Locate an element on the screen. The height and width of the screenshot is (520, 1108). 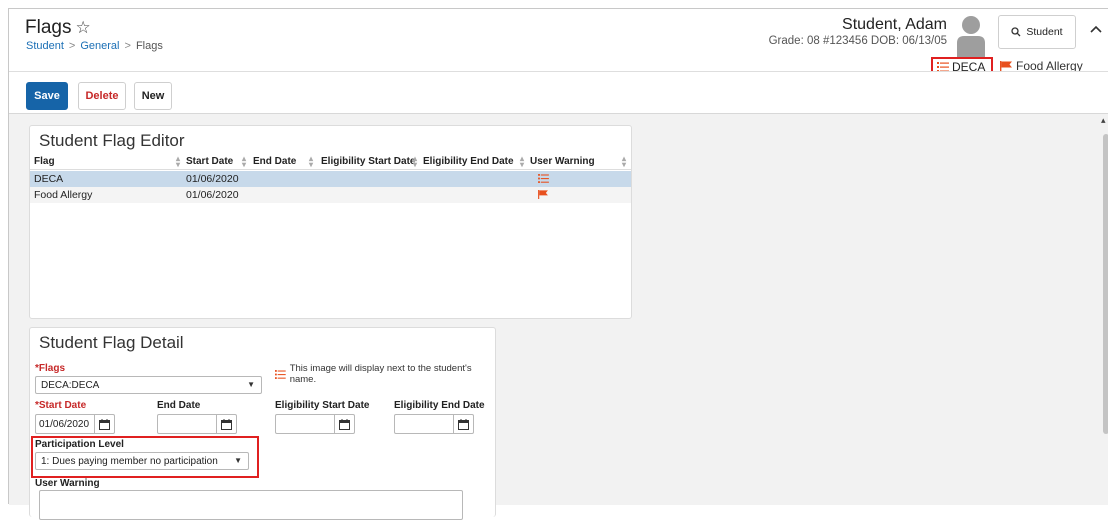
participation-level-label: Participation Level is located at coordinates (79, 444).